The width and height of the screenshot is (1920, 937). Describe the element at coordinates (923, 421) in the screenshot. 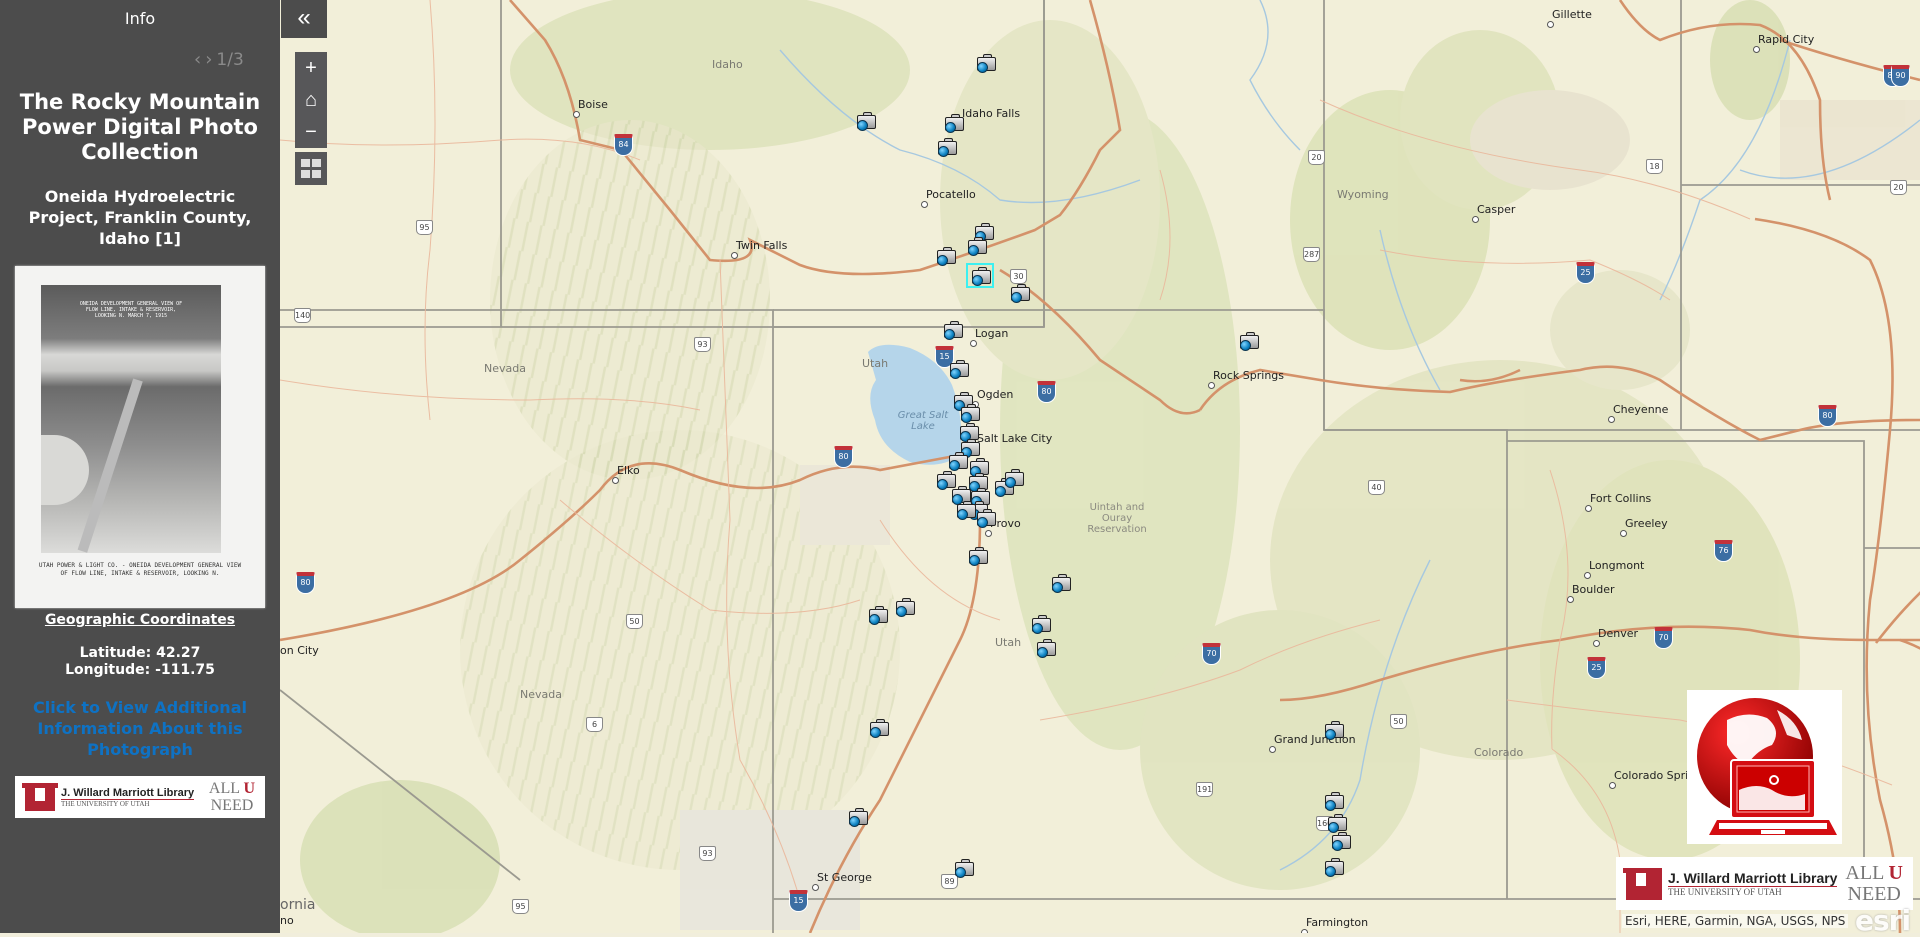

I see `water-label: Great Salt Lake` at that location.